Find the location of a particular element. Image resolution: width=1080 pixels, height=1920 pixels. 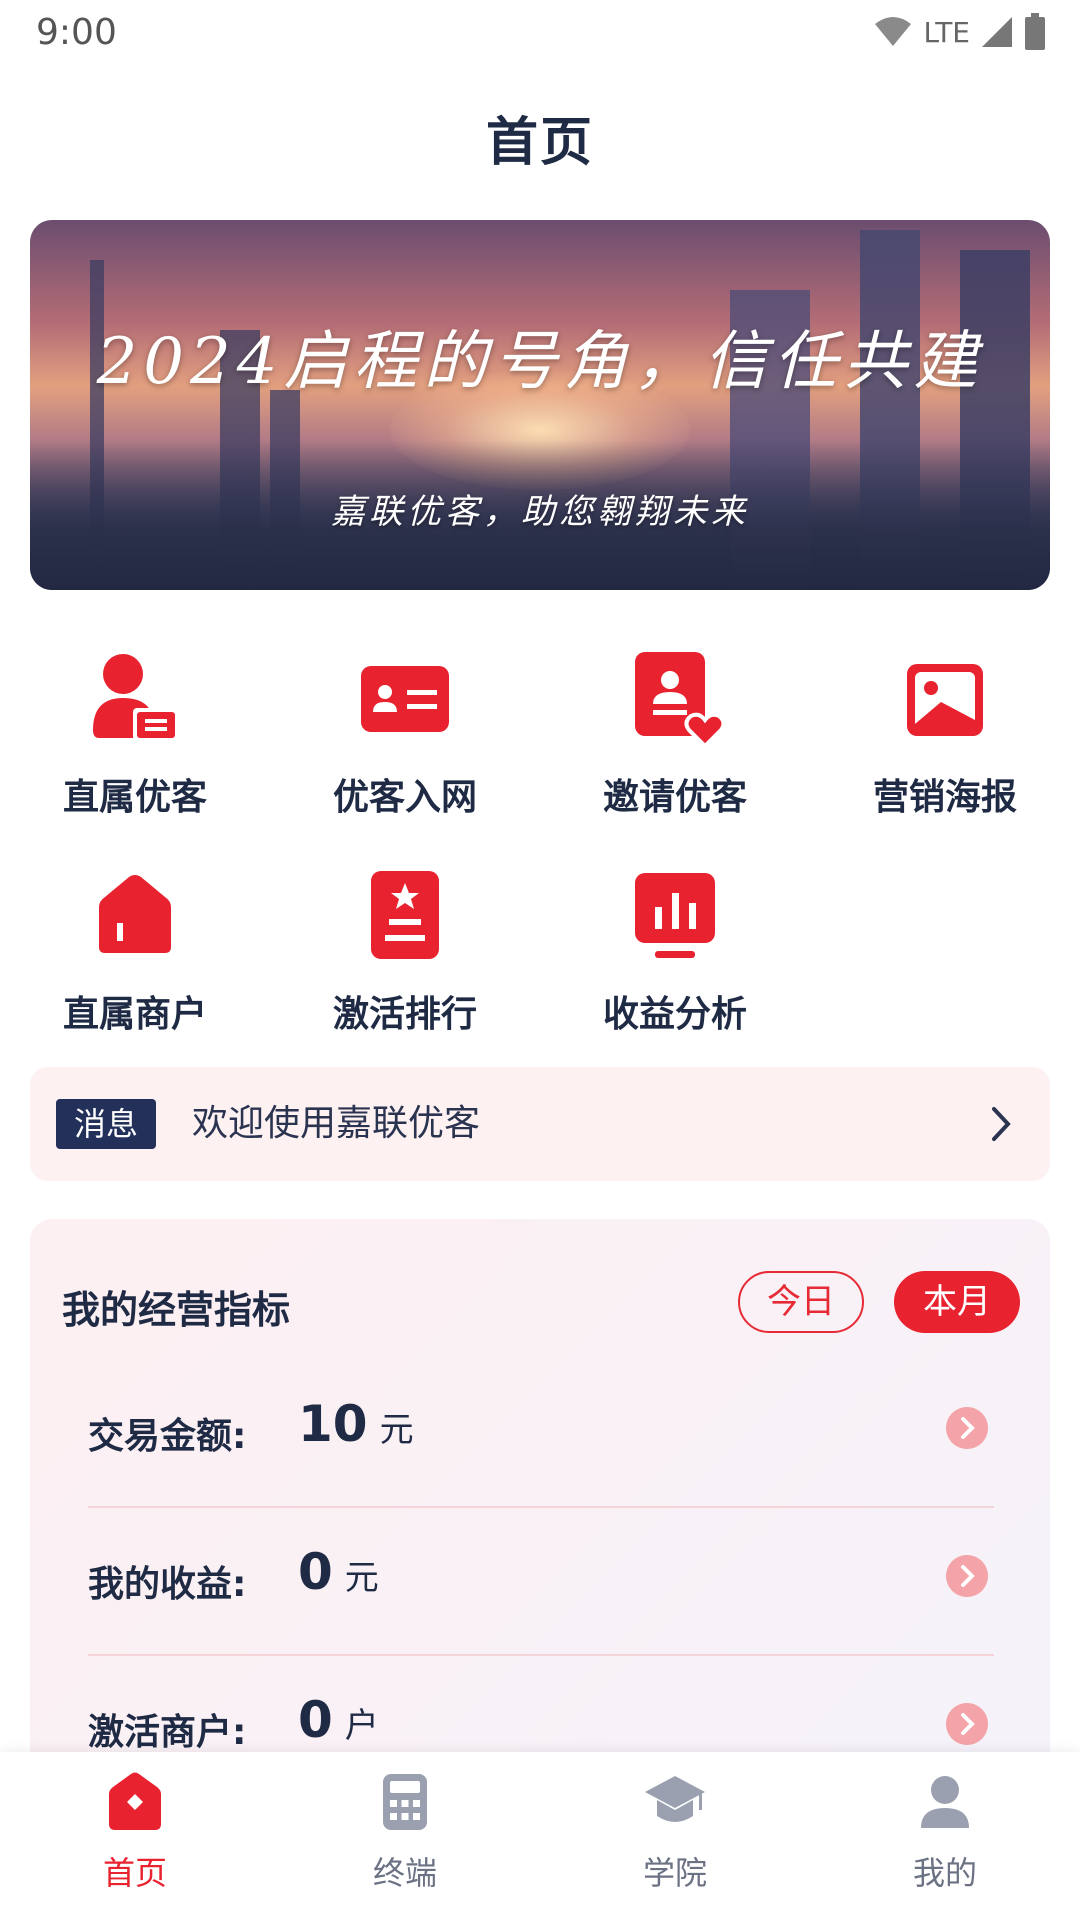

metric-row-my-earnings: 我的收益: 0元 is located at coordinates (541, 1579).